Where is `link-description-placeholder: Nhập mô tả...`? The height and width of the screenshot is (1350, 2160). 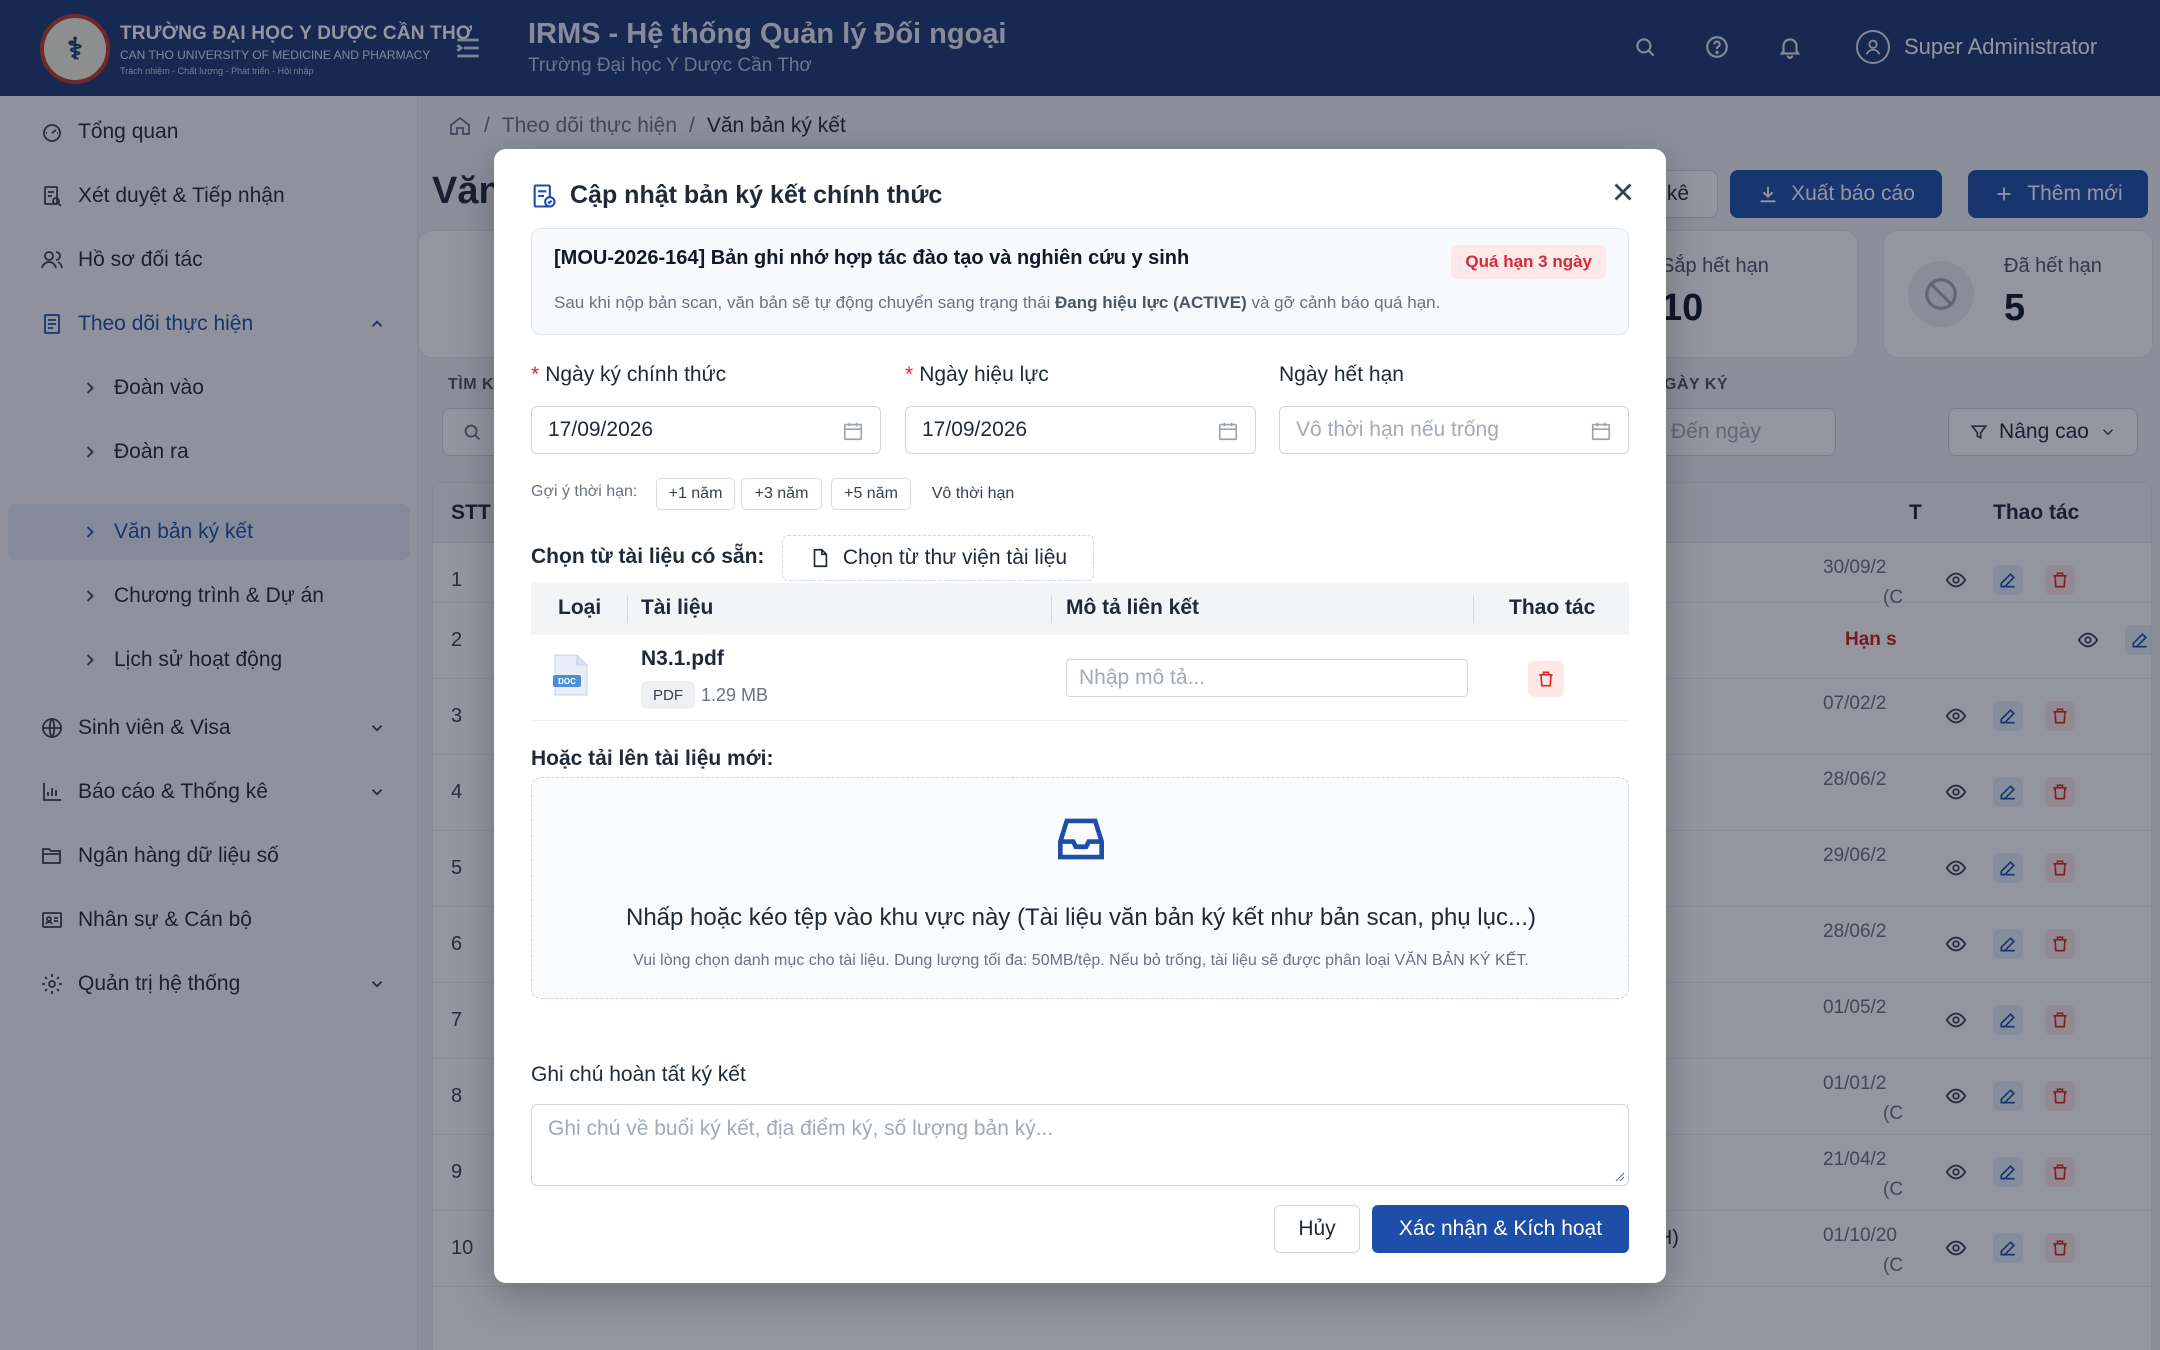
link-description-placeholder: Nhập mô tả... is located at coordinates (1142, 677).